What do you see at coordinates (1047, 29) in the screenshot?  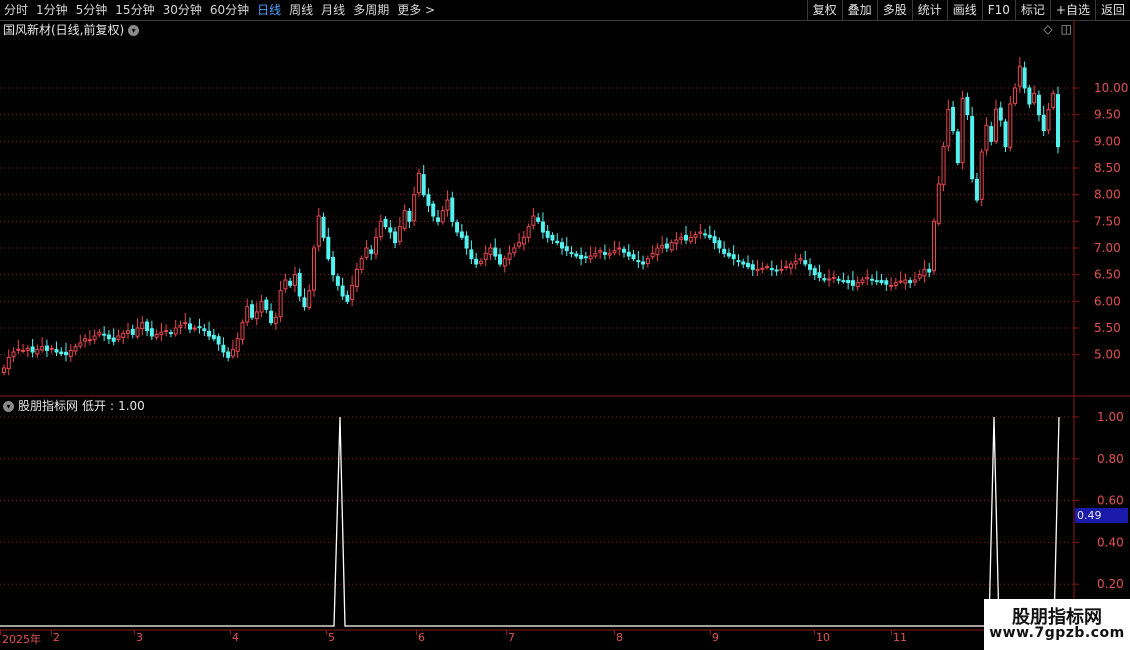 I see `diamond-icon: ◇` at bounding box center [1047, 29].